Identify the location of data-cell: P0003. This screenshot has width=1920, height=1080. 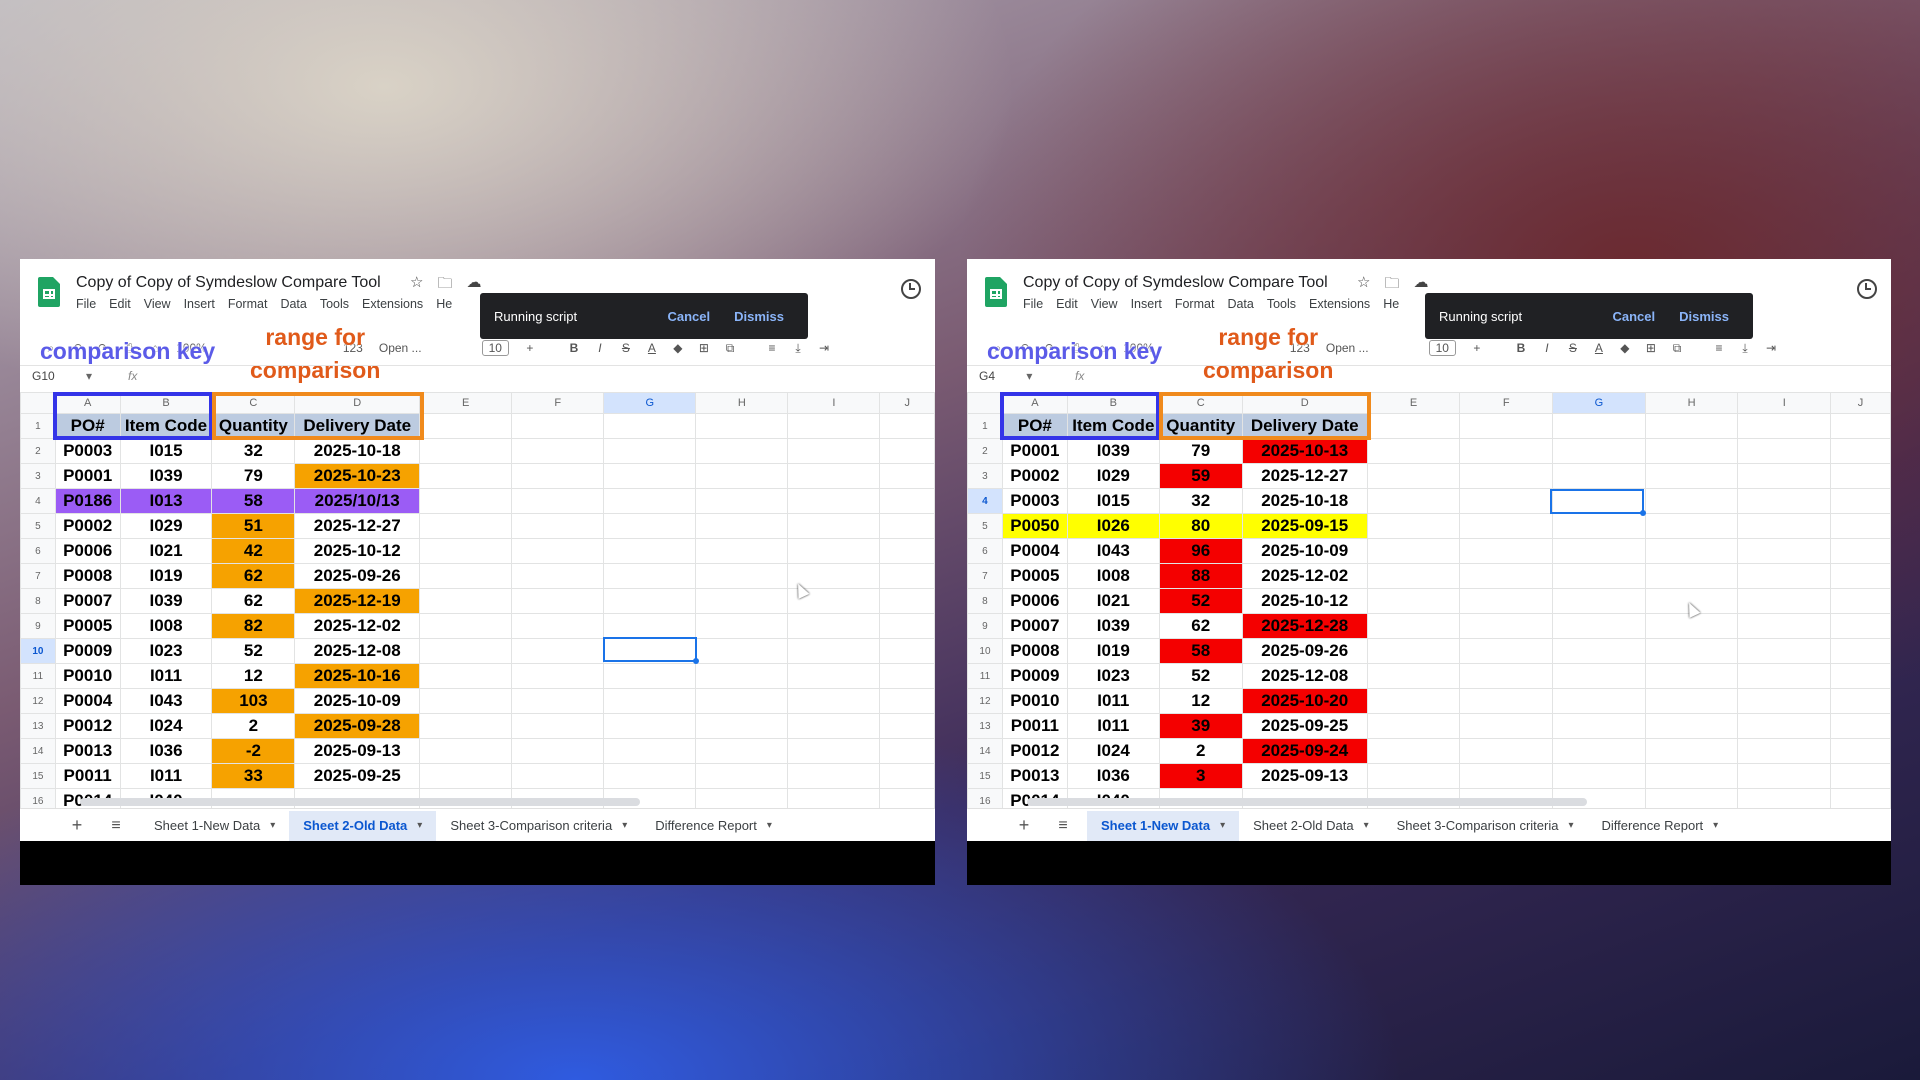
(87, 451).